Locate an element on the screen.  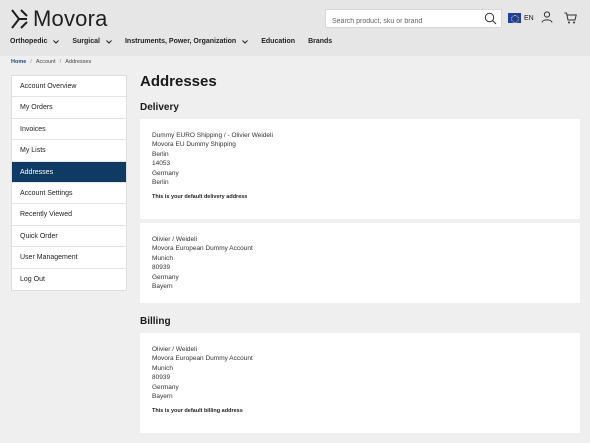
language-selector: EN is located at coordinates (521, 18).